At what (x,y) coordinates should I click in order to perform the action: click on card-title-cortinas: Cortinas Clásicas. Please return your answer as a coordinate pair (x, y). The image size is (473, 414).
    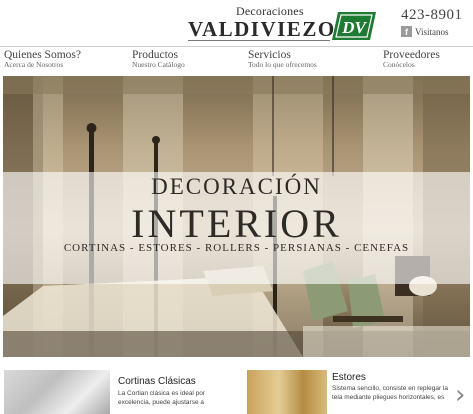
    Looking at the image, I should click on (157, 381).